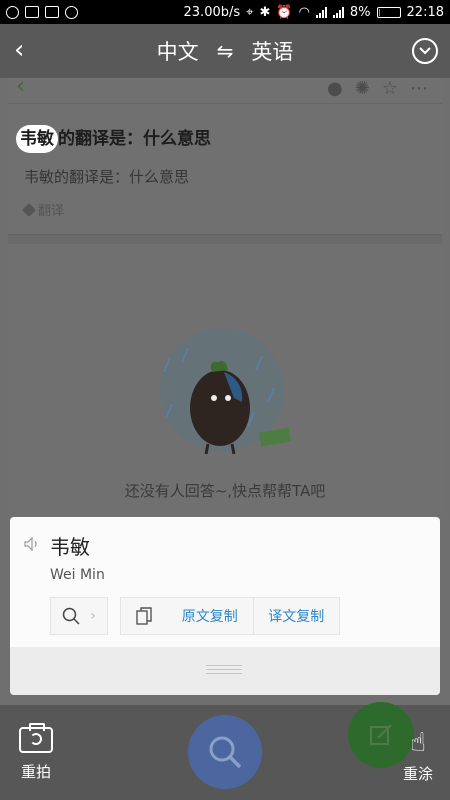 This screenshot has height=800, width=450. What do you see at coordinates (12, 12) in the screenshot?
I see `chat-notification-icon` at bounding box center [12, 12].